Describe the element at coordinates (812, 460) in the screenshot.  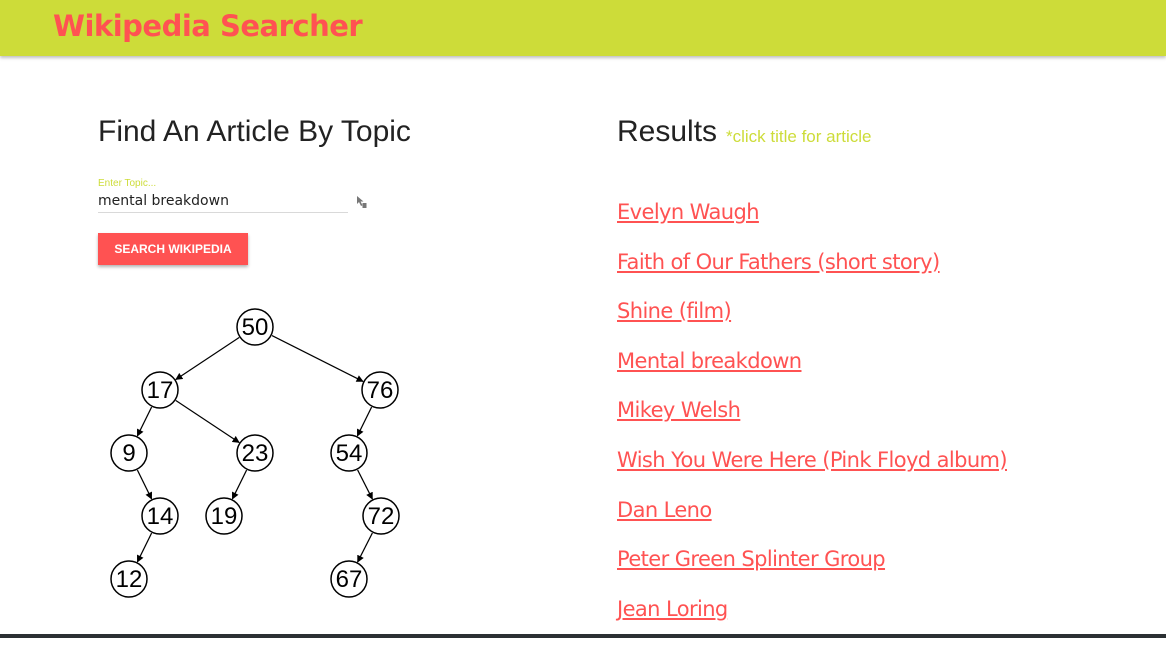
I see `result-link: Wish You Were Here (Pink Floyd album)` at that location.